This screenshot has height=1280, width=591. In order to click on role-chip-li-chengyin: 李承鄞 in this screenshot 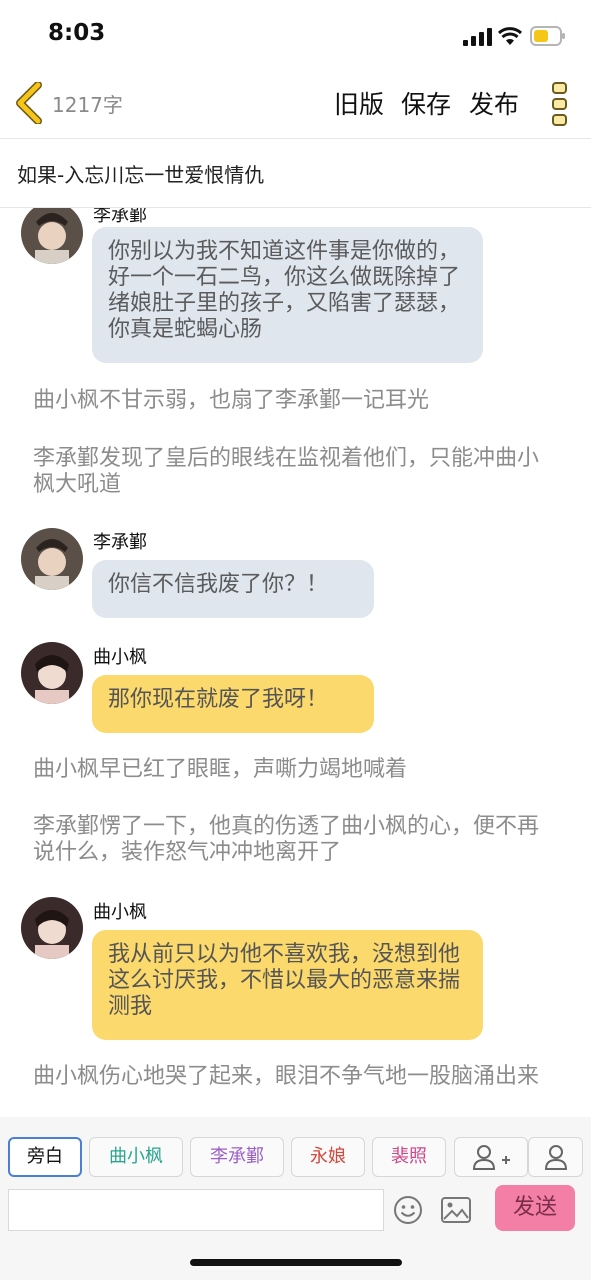, I will do `click(237, 1157)`.